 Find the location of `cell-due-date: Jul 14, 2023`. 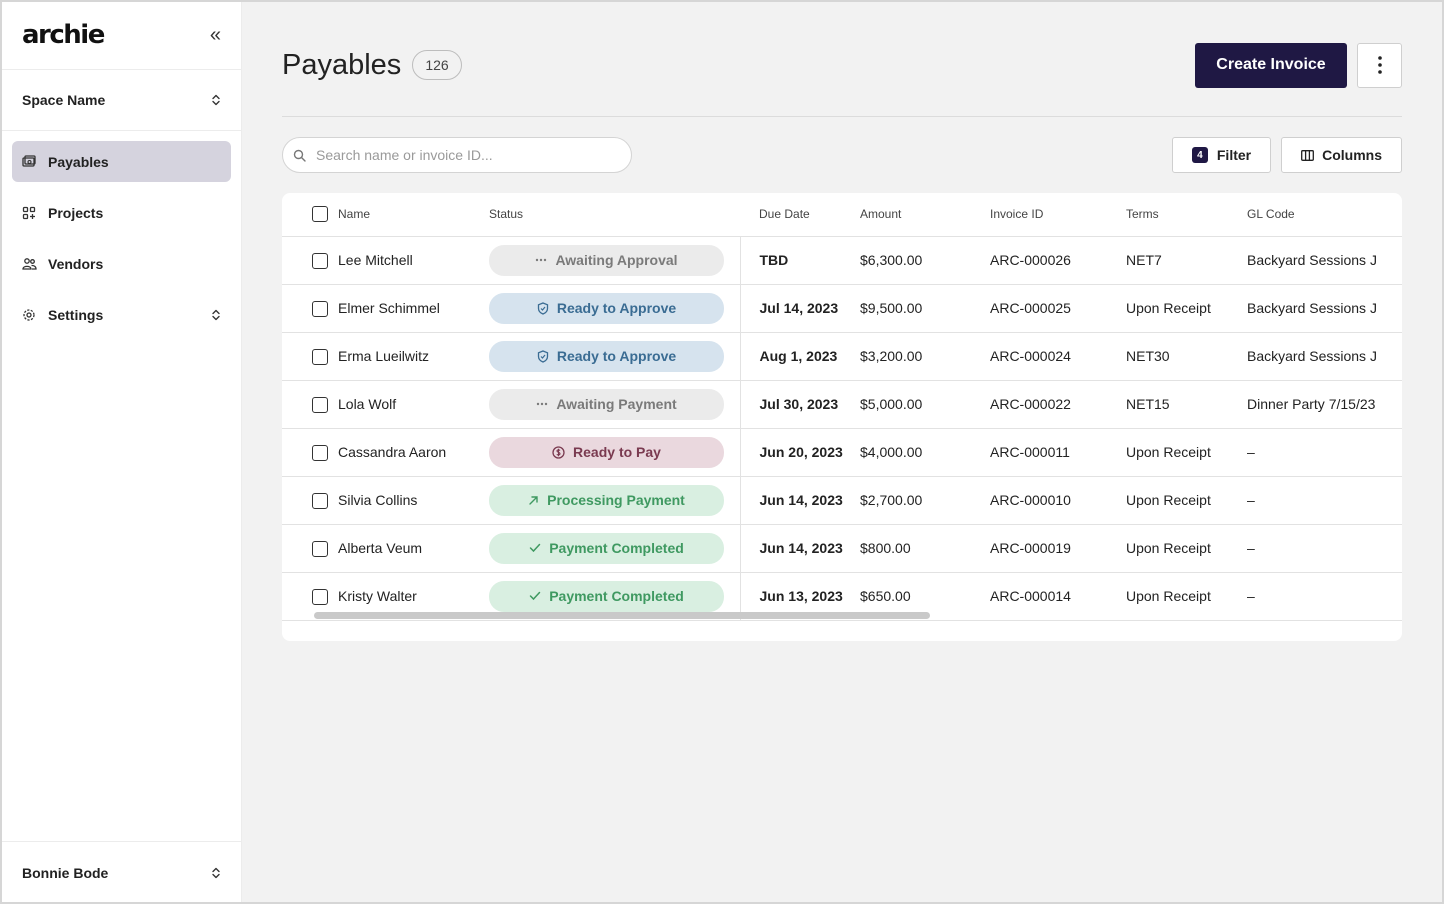

cell-due-date: Jul 14, 2023 is located at coordinates (800, 308).